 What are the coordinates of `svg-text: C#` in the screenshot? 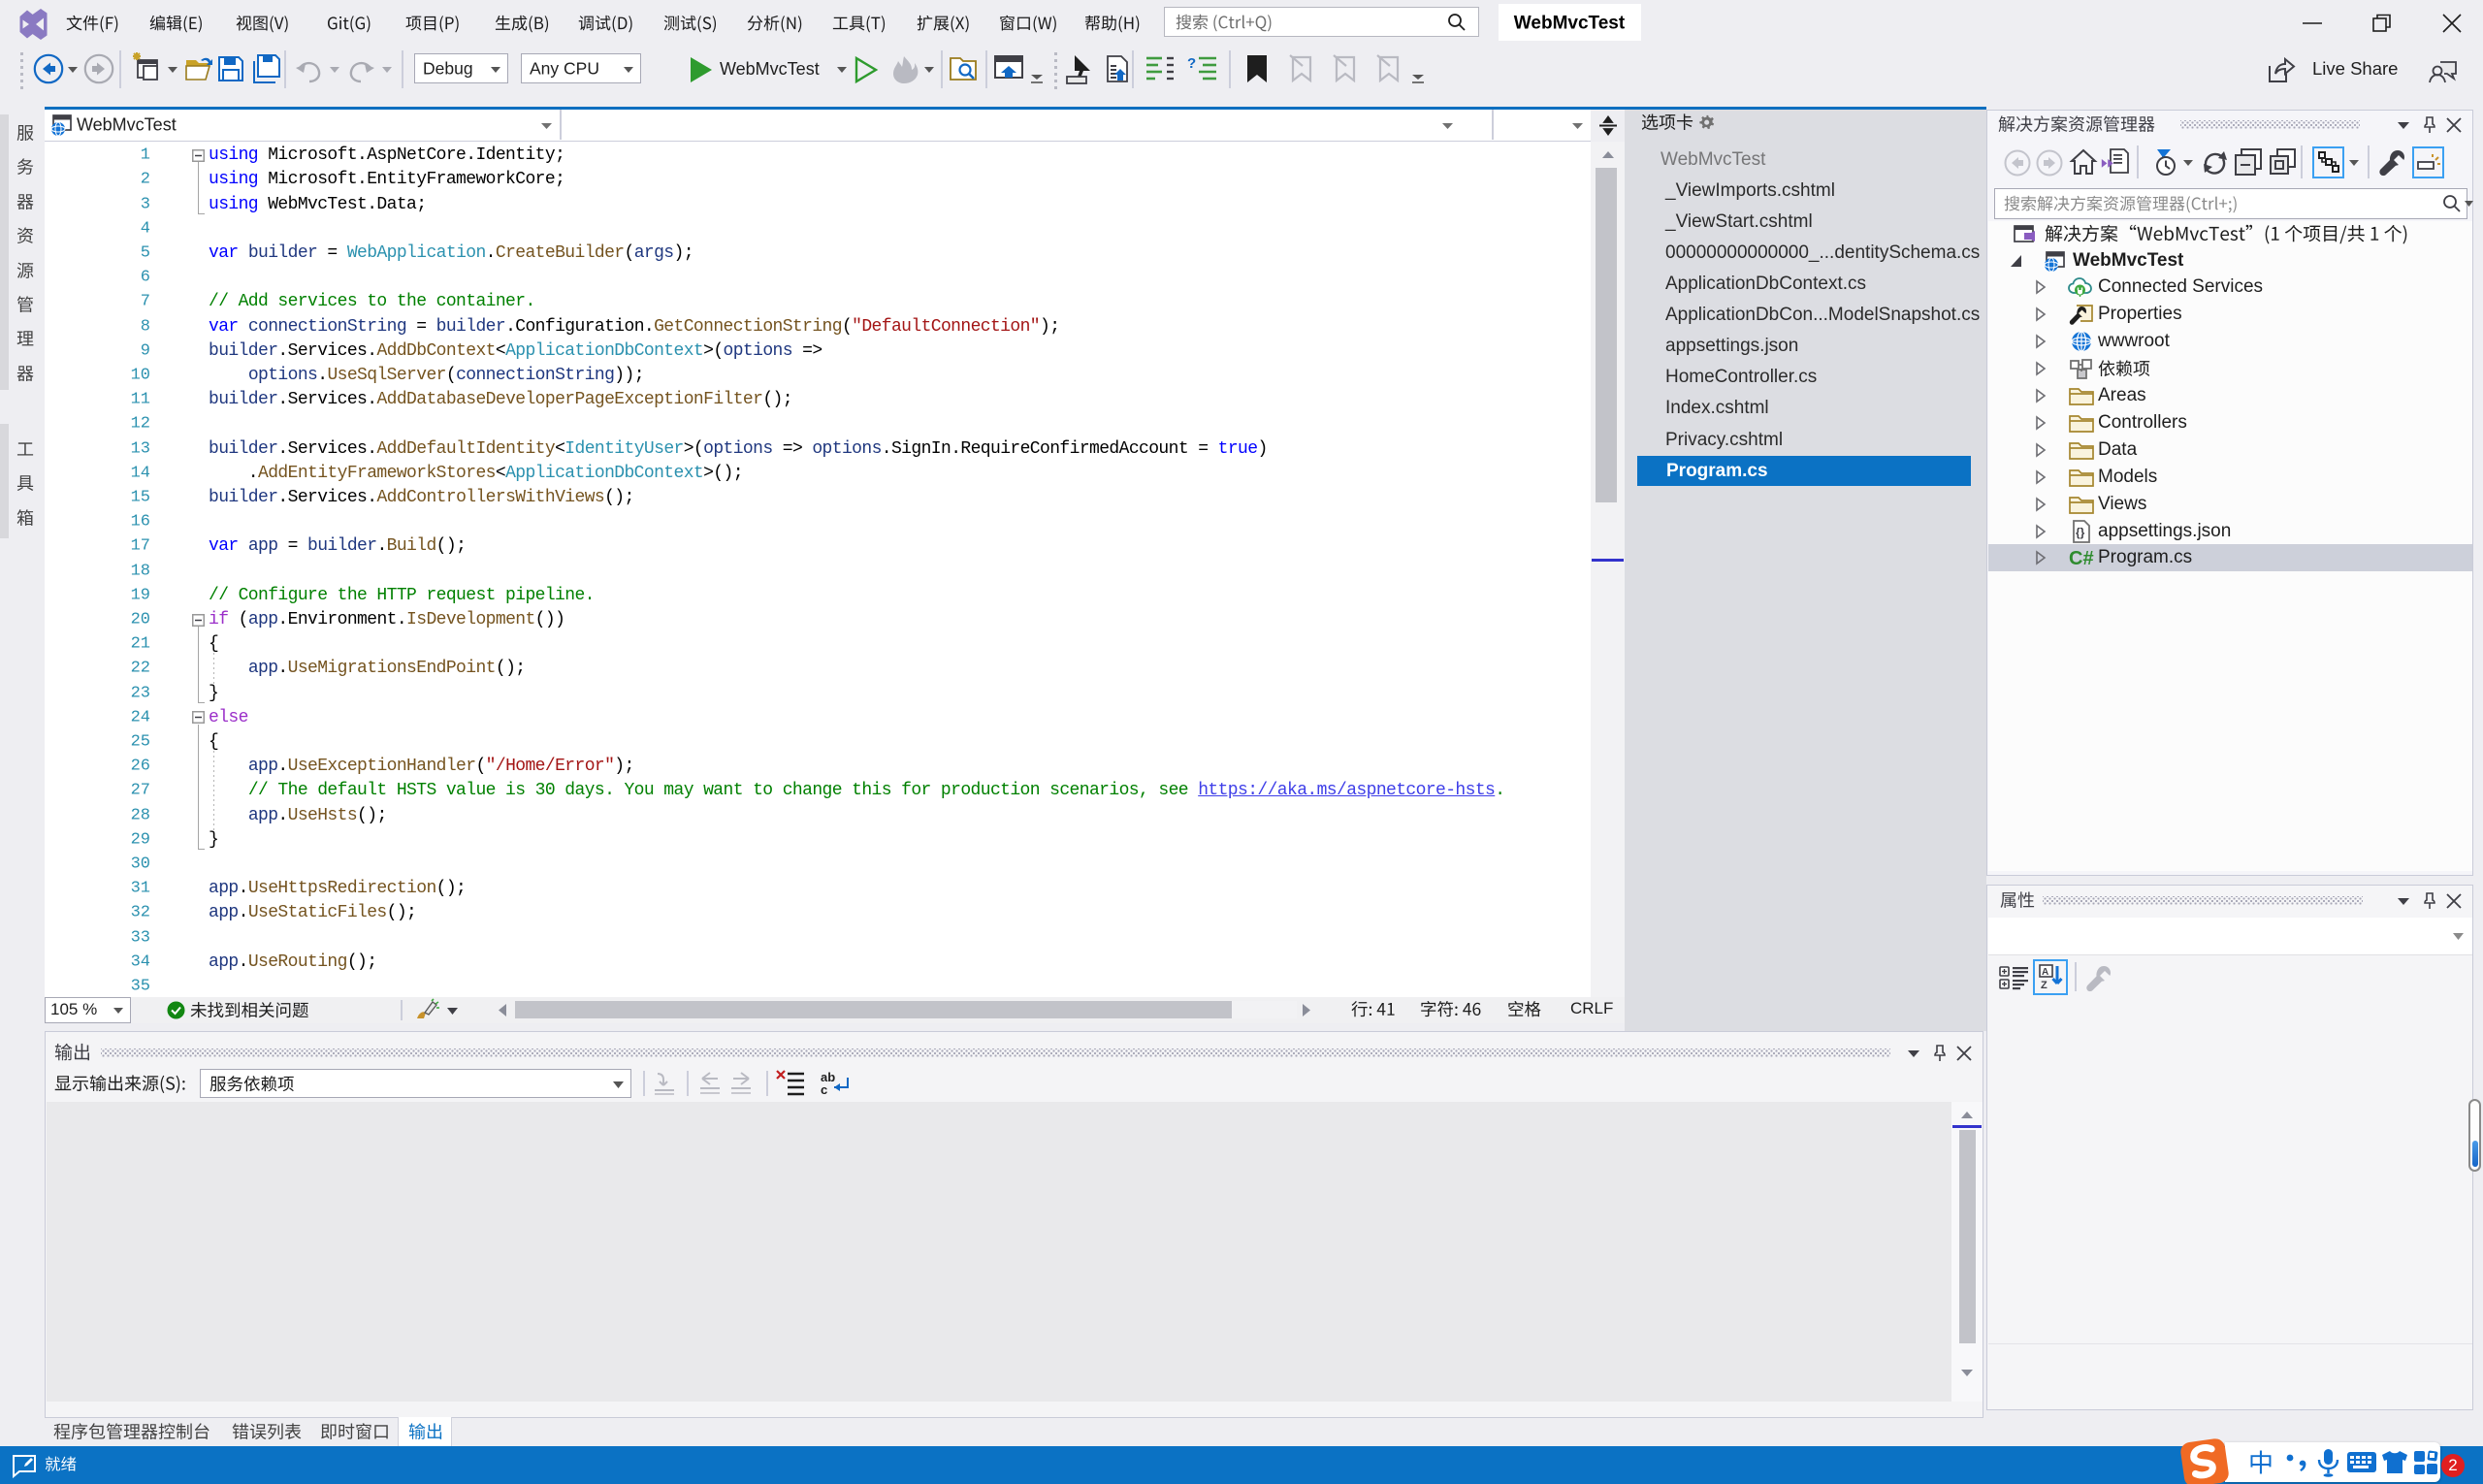 It's located at (2081, 558).